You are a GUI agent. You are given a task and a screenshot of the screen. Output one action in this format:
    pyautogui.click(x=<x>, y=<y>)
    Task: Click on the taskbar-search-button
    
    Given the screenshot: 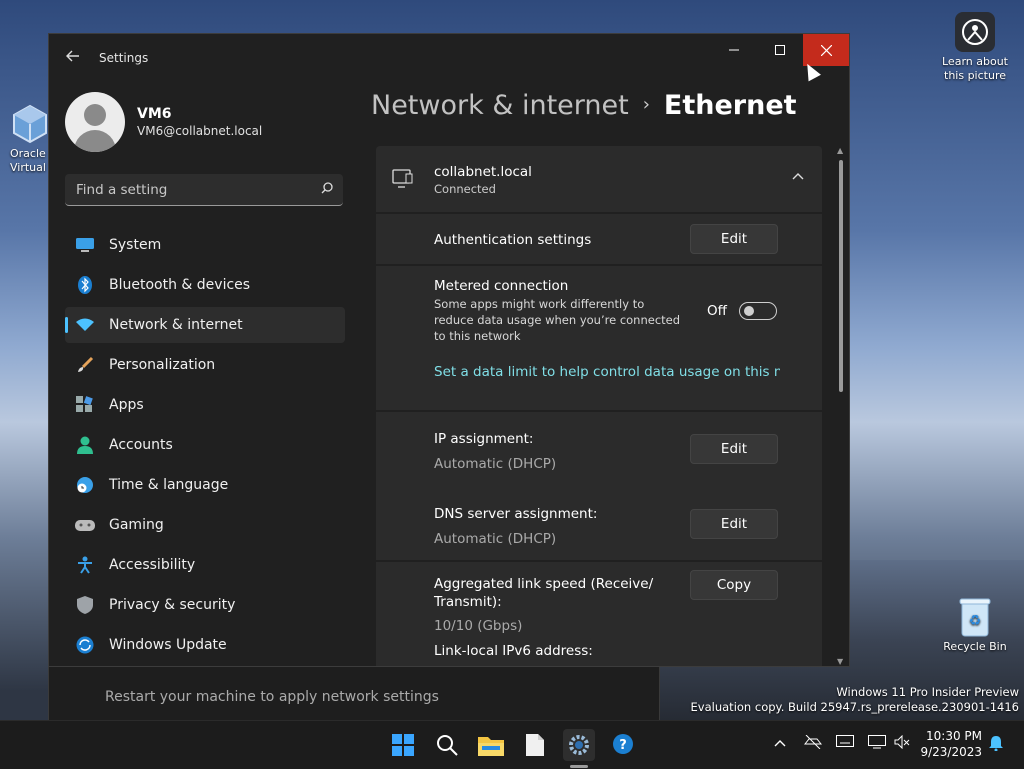 What is the action you would take?
    pyautogui.click(x=447, y=745)
    